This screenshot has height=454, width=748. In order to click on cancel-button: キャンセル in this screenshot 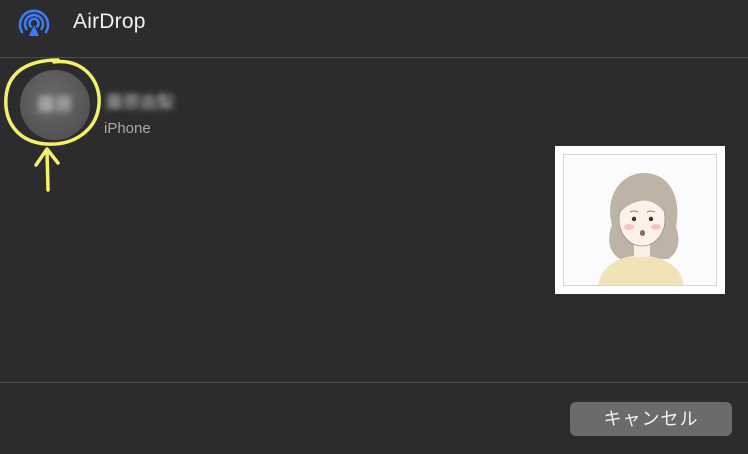, I will do `click(651, 419)`.